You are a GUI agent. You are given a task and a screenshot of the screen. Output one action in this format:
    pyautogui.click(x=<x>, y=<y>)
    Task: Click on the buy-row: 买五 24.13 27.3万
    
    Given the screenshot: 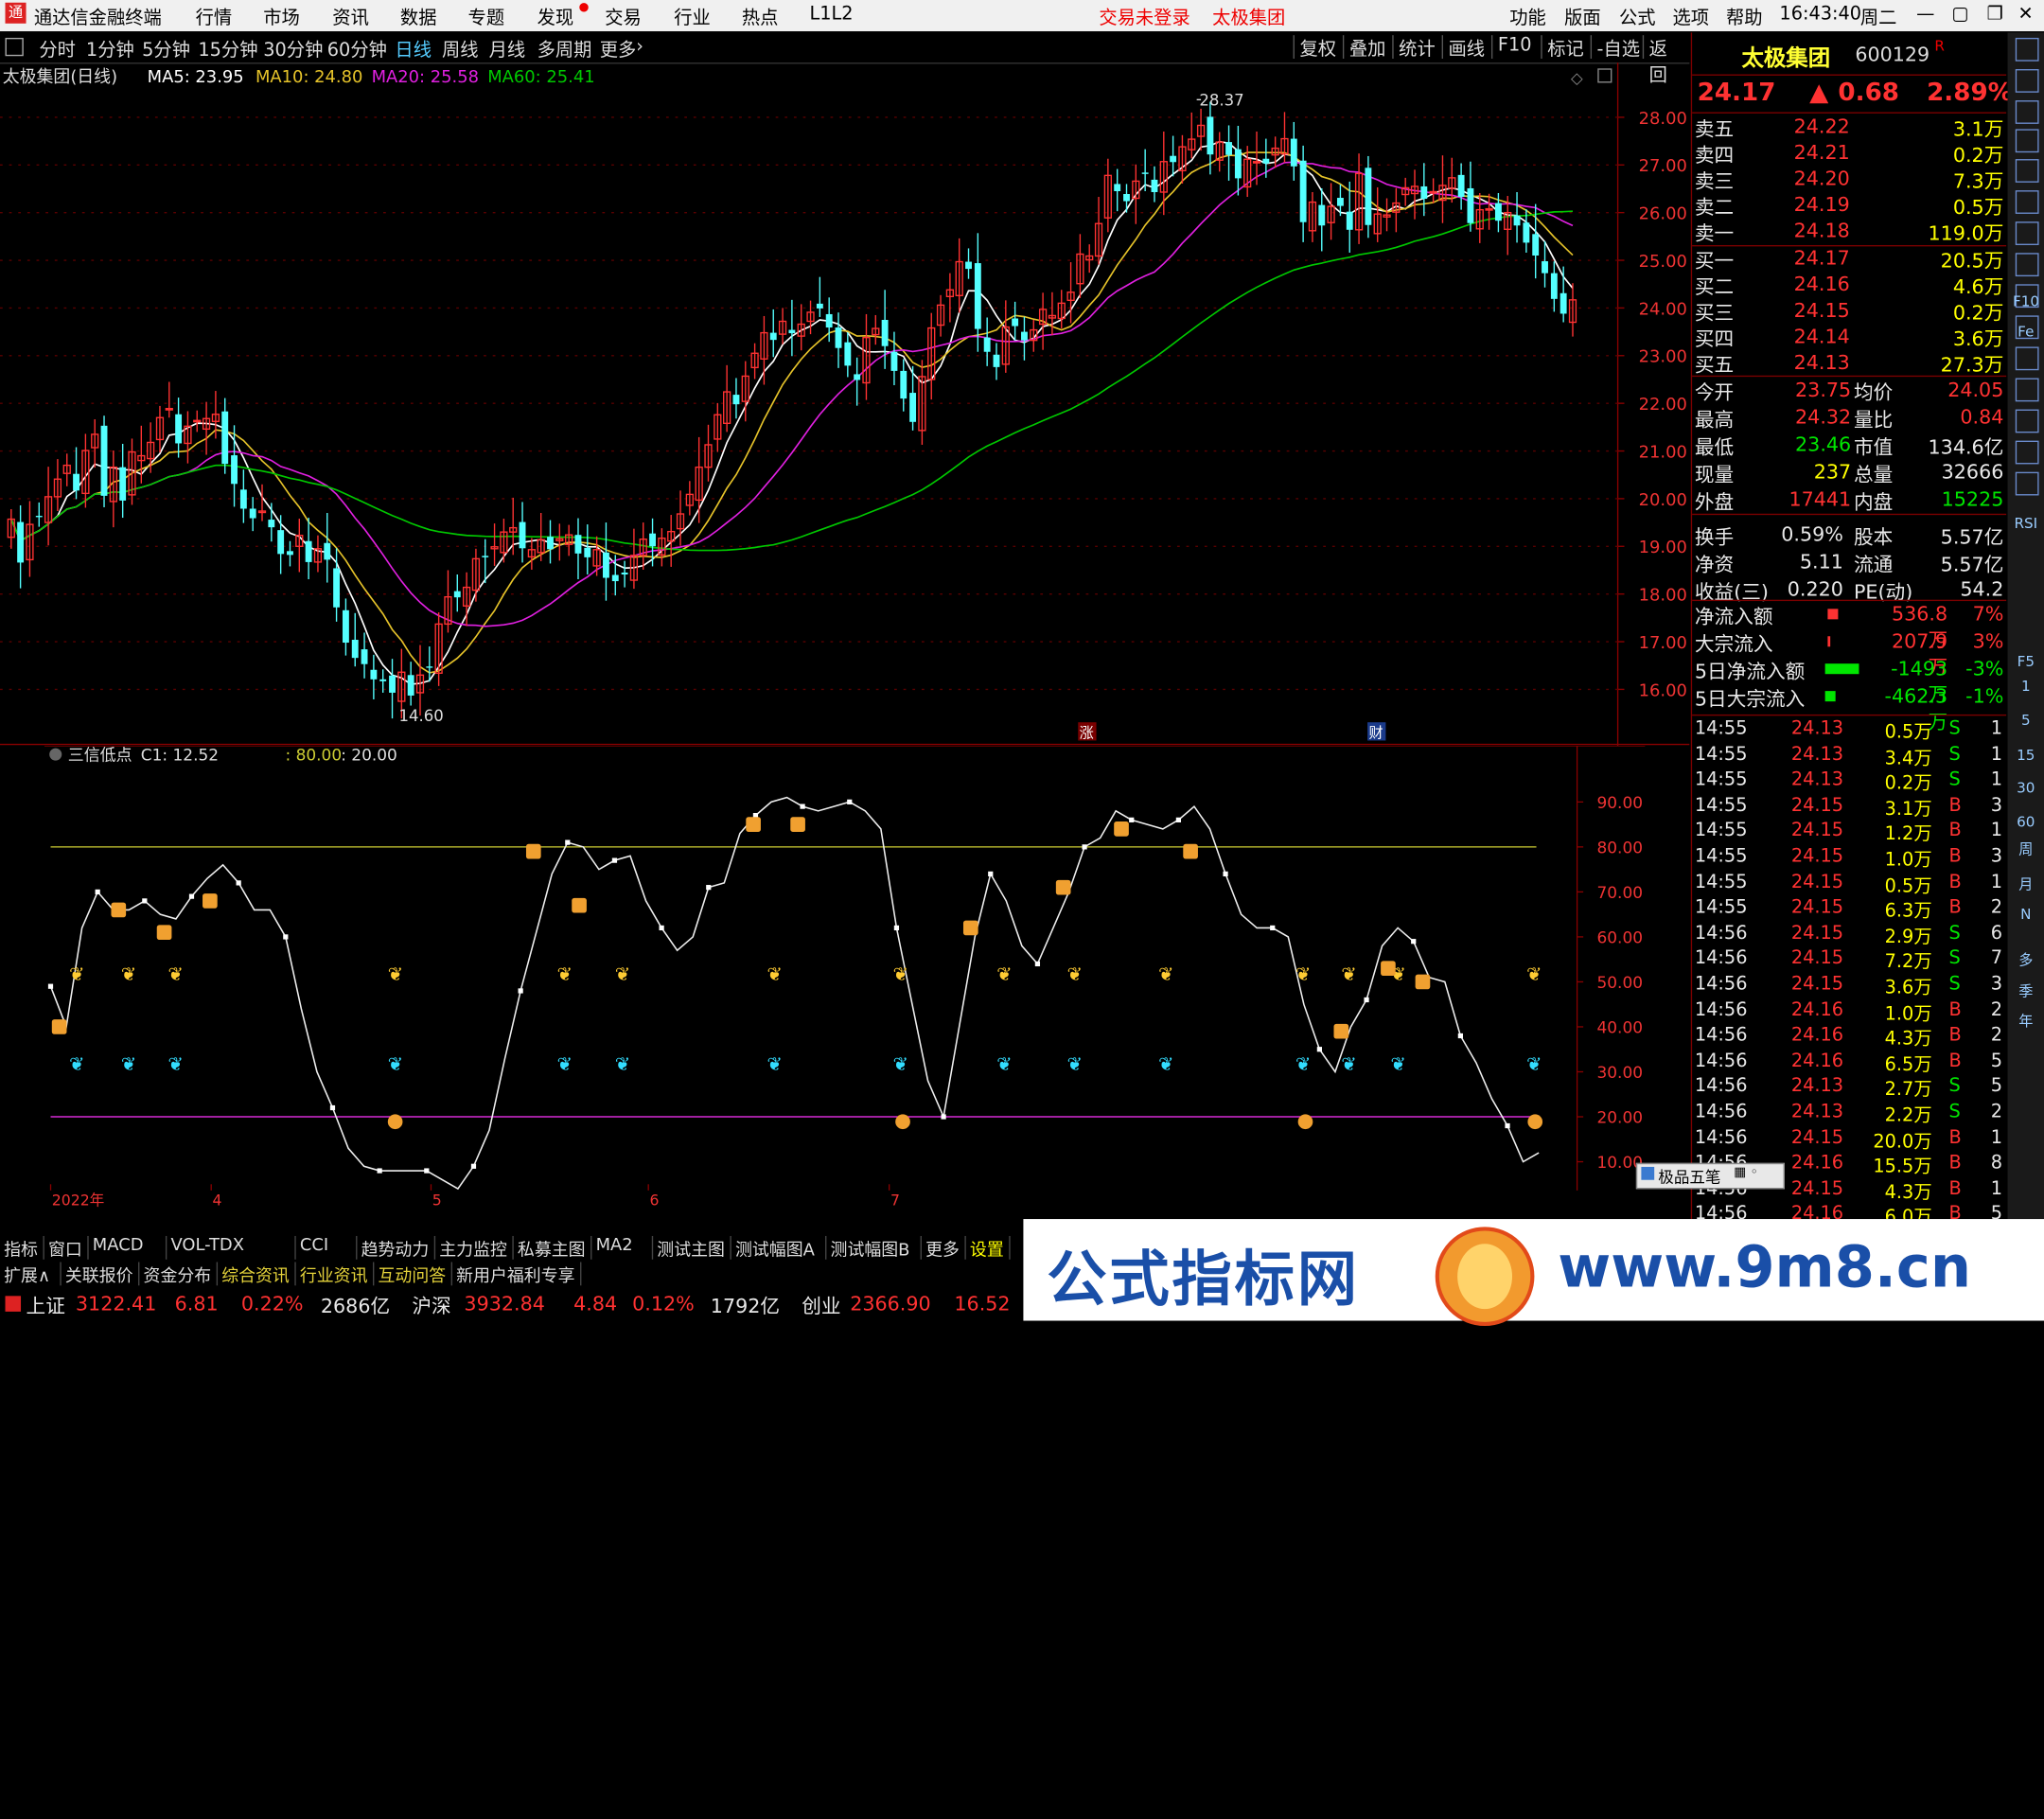 What is the action you would take?
    pyautogui.click(x=1849, y=364)
    